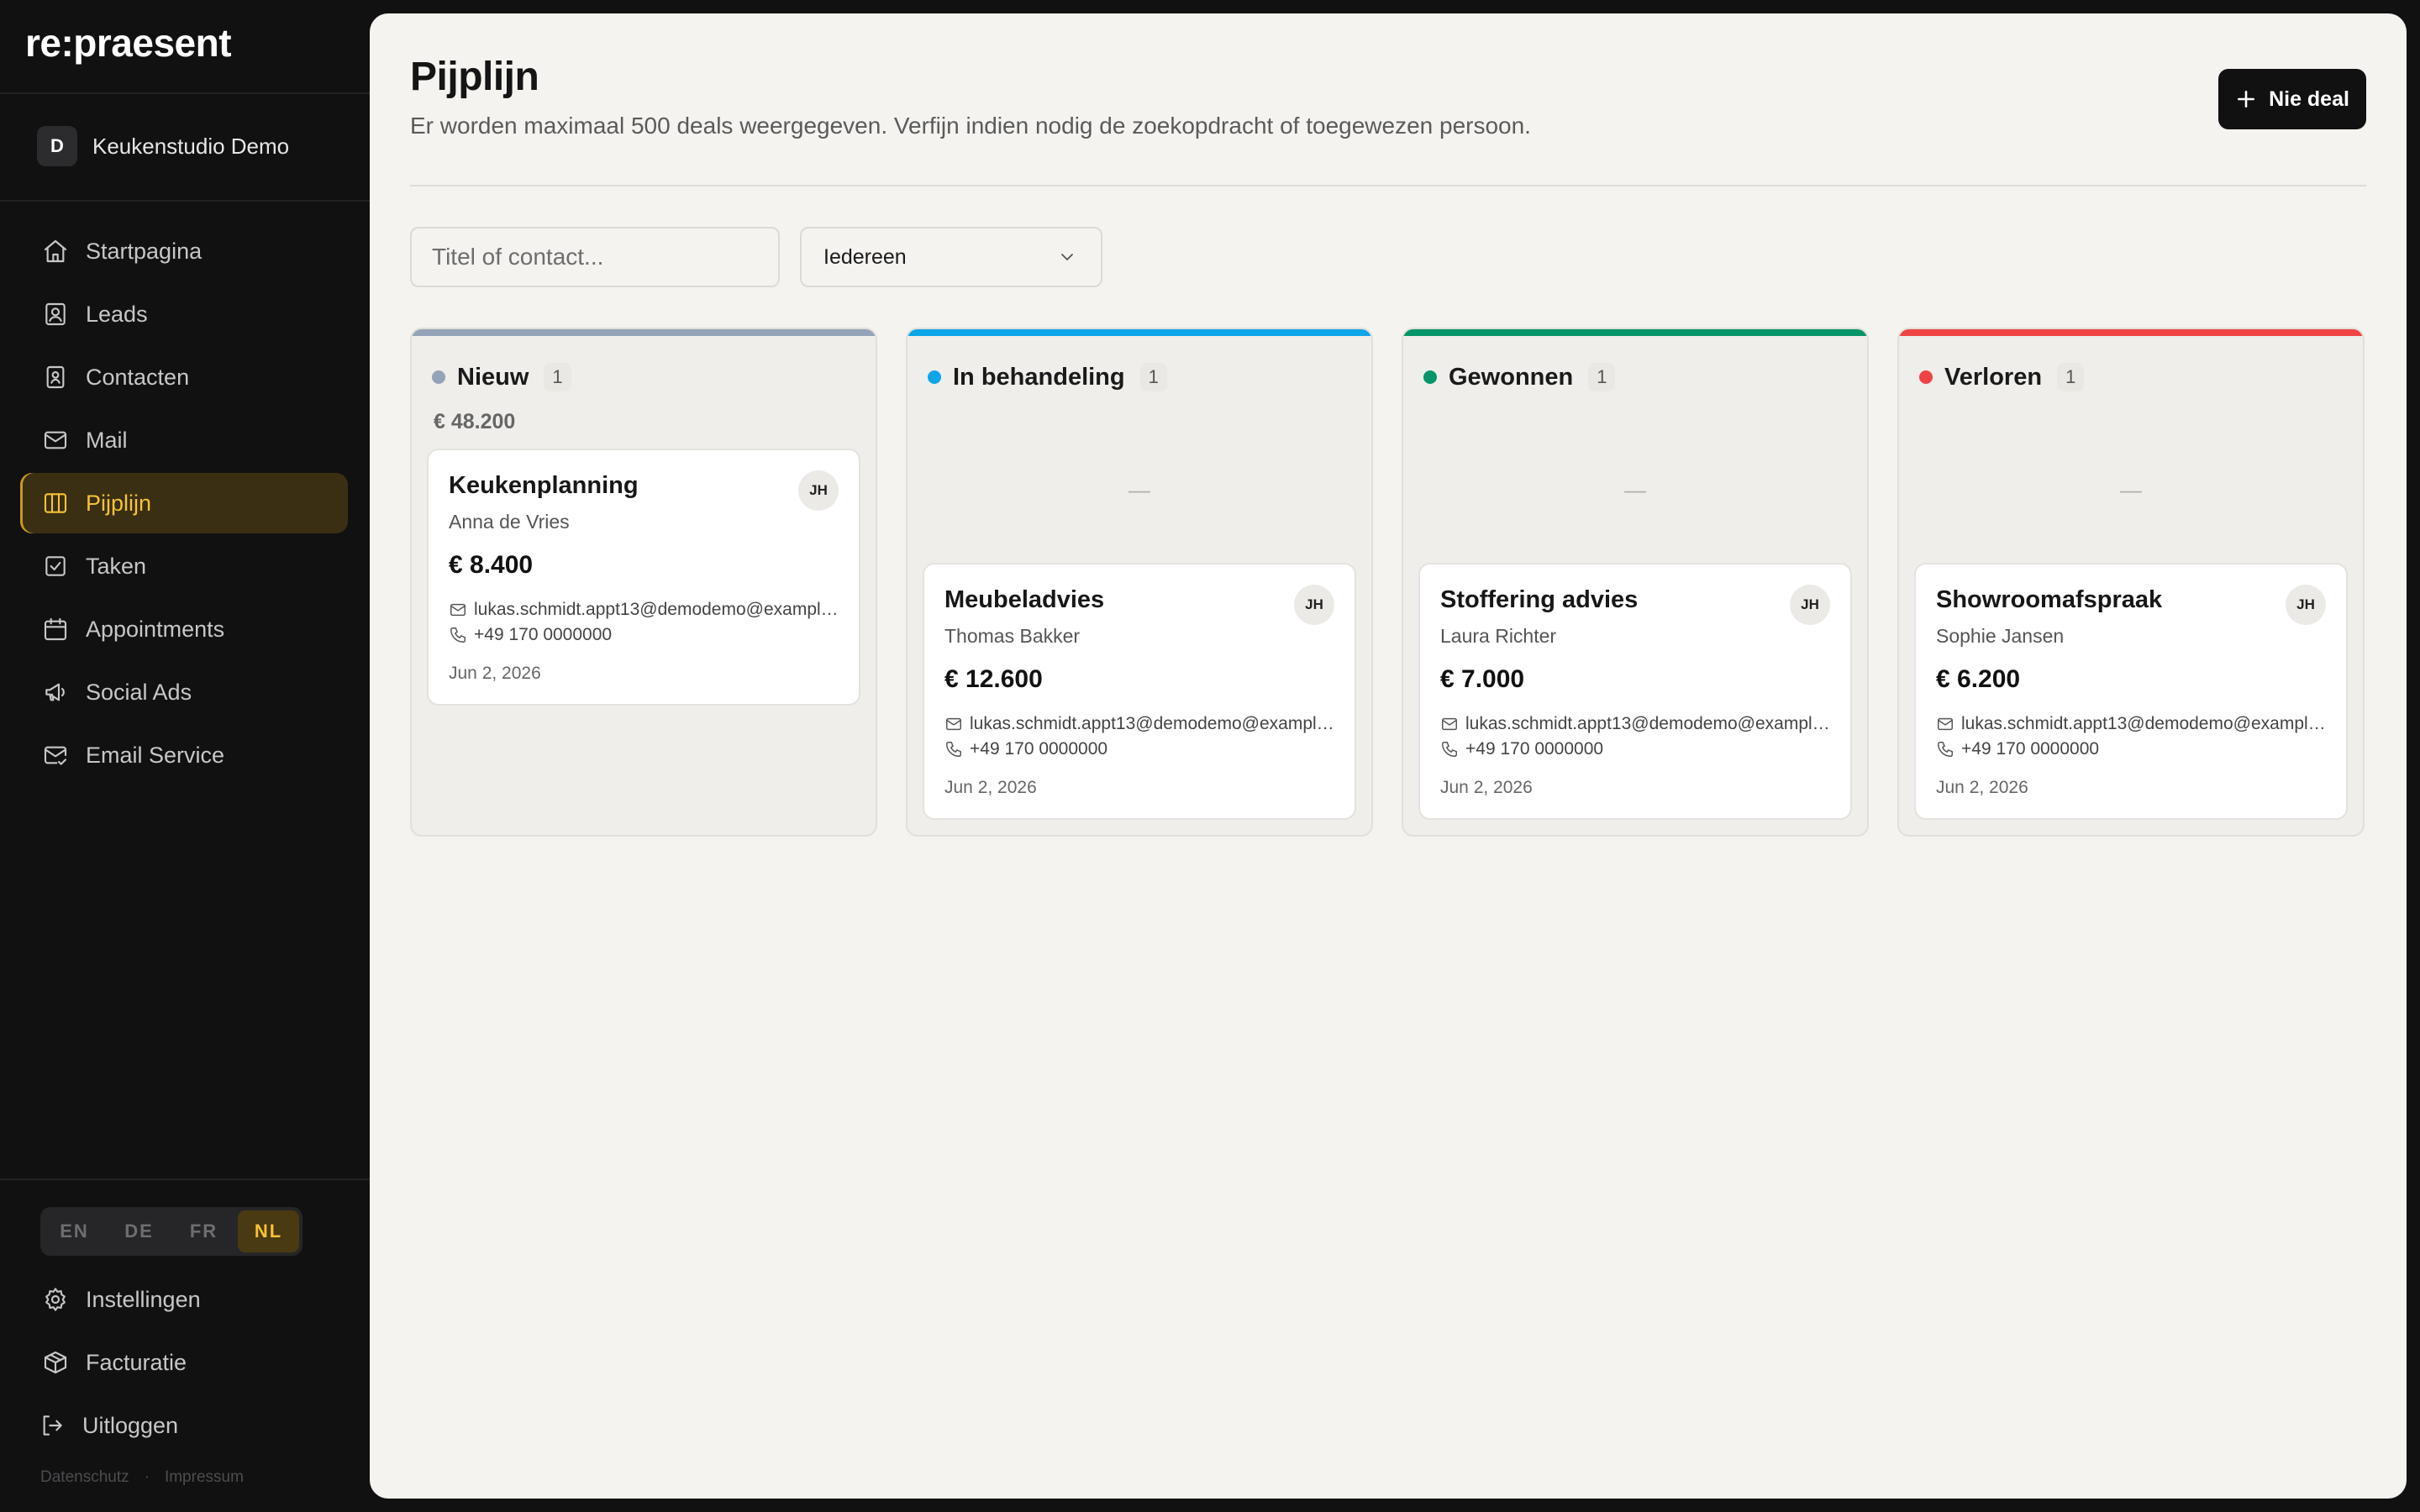  What do you see at coordinates (2000, 636) in the screenshot?
I see `deal-contact: Sophie Jansen` at bounding box center [2000, 636].